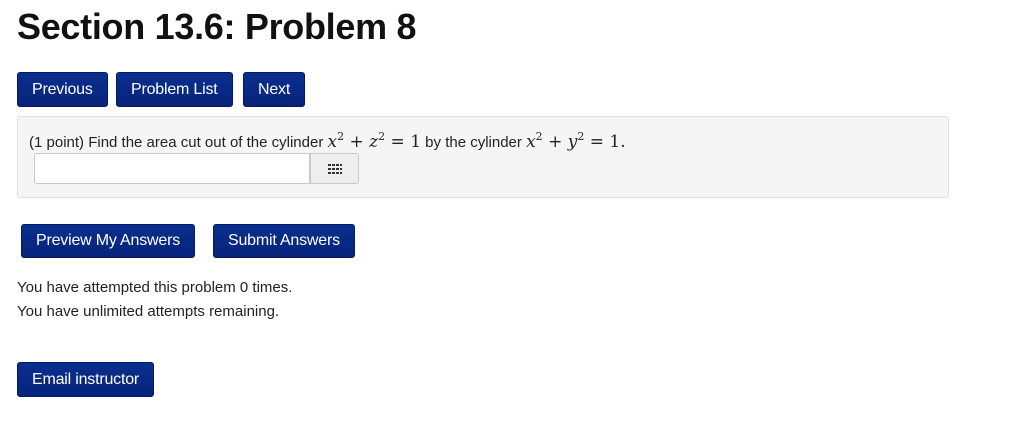 This screenshot has width=1024, height=445. Describe the element at coordinates (174, 89) in the screenshot. I see `problem-list-button: Problem List` at that location.